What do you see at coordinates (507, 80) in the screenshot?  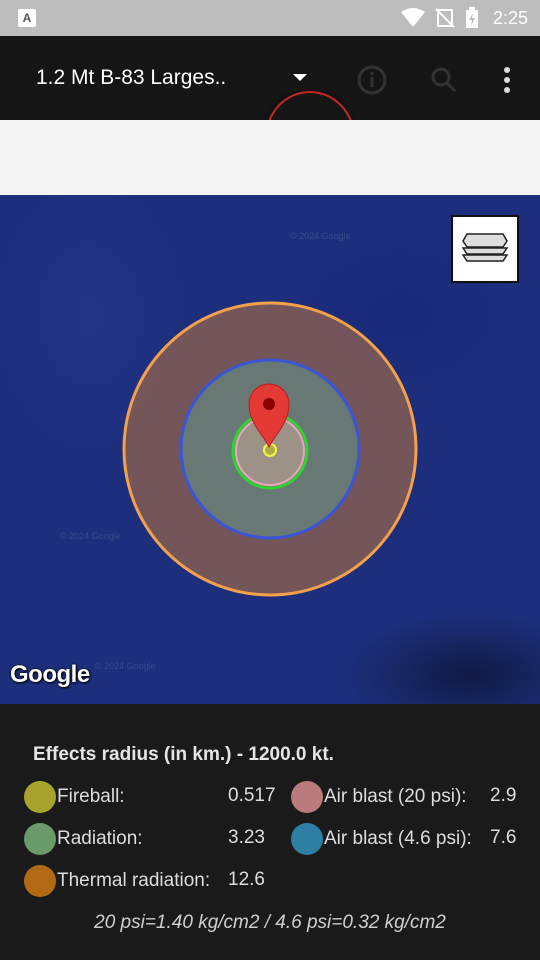 I see `overflow-menu-icon` at bounding box center [507, 80].